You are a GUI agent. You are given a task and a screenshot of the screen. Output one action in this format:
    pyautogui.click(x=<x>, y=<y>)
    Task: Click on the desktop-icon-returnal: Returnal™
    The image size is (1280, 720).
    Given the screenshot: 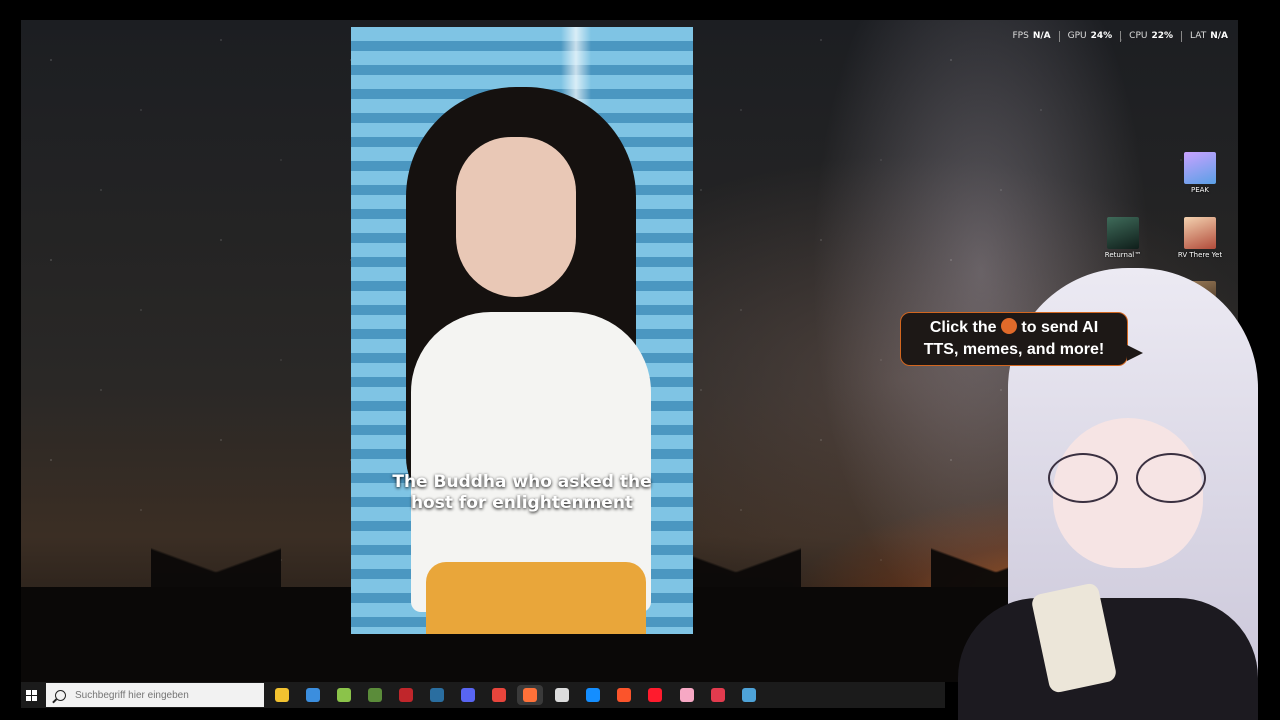 What is the action you would take?
    pyautogui.click(x=1123, y=238)
    